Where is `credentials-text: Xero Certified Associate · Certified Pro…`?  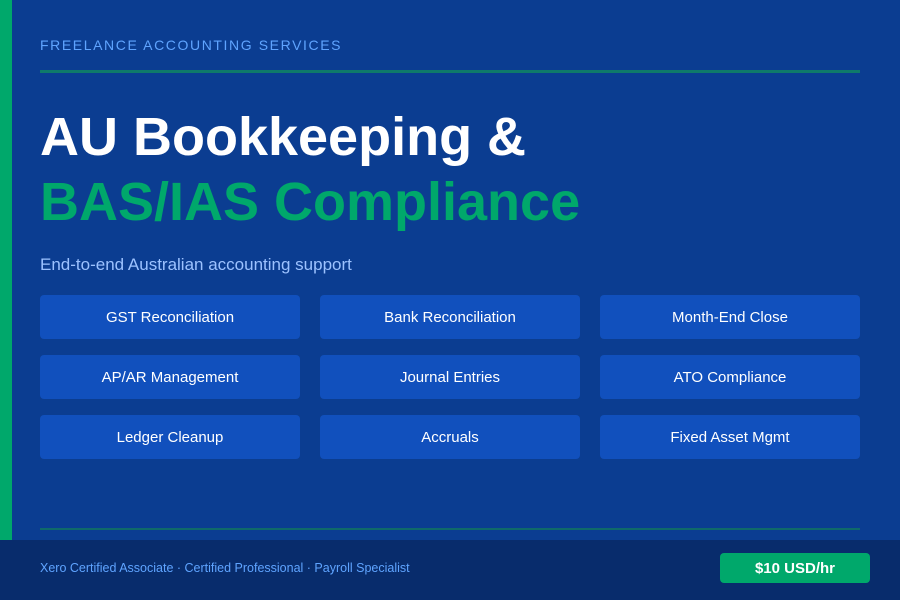
credentials-text: Xero Certified Associate · Certified Pro… is located at coordinates (225, 568).